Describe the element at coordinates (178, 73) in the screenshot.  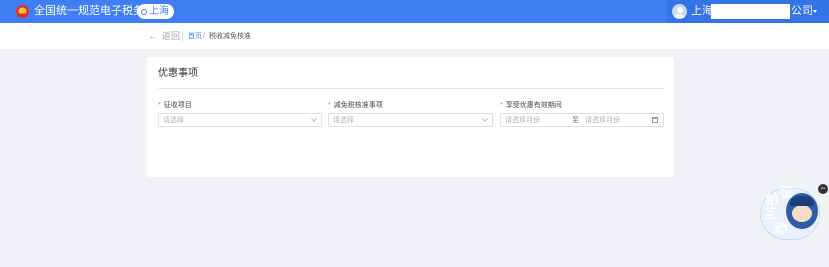
I see `card-title: 优惠事项` at that location.